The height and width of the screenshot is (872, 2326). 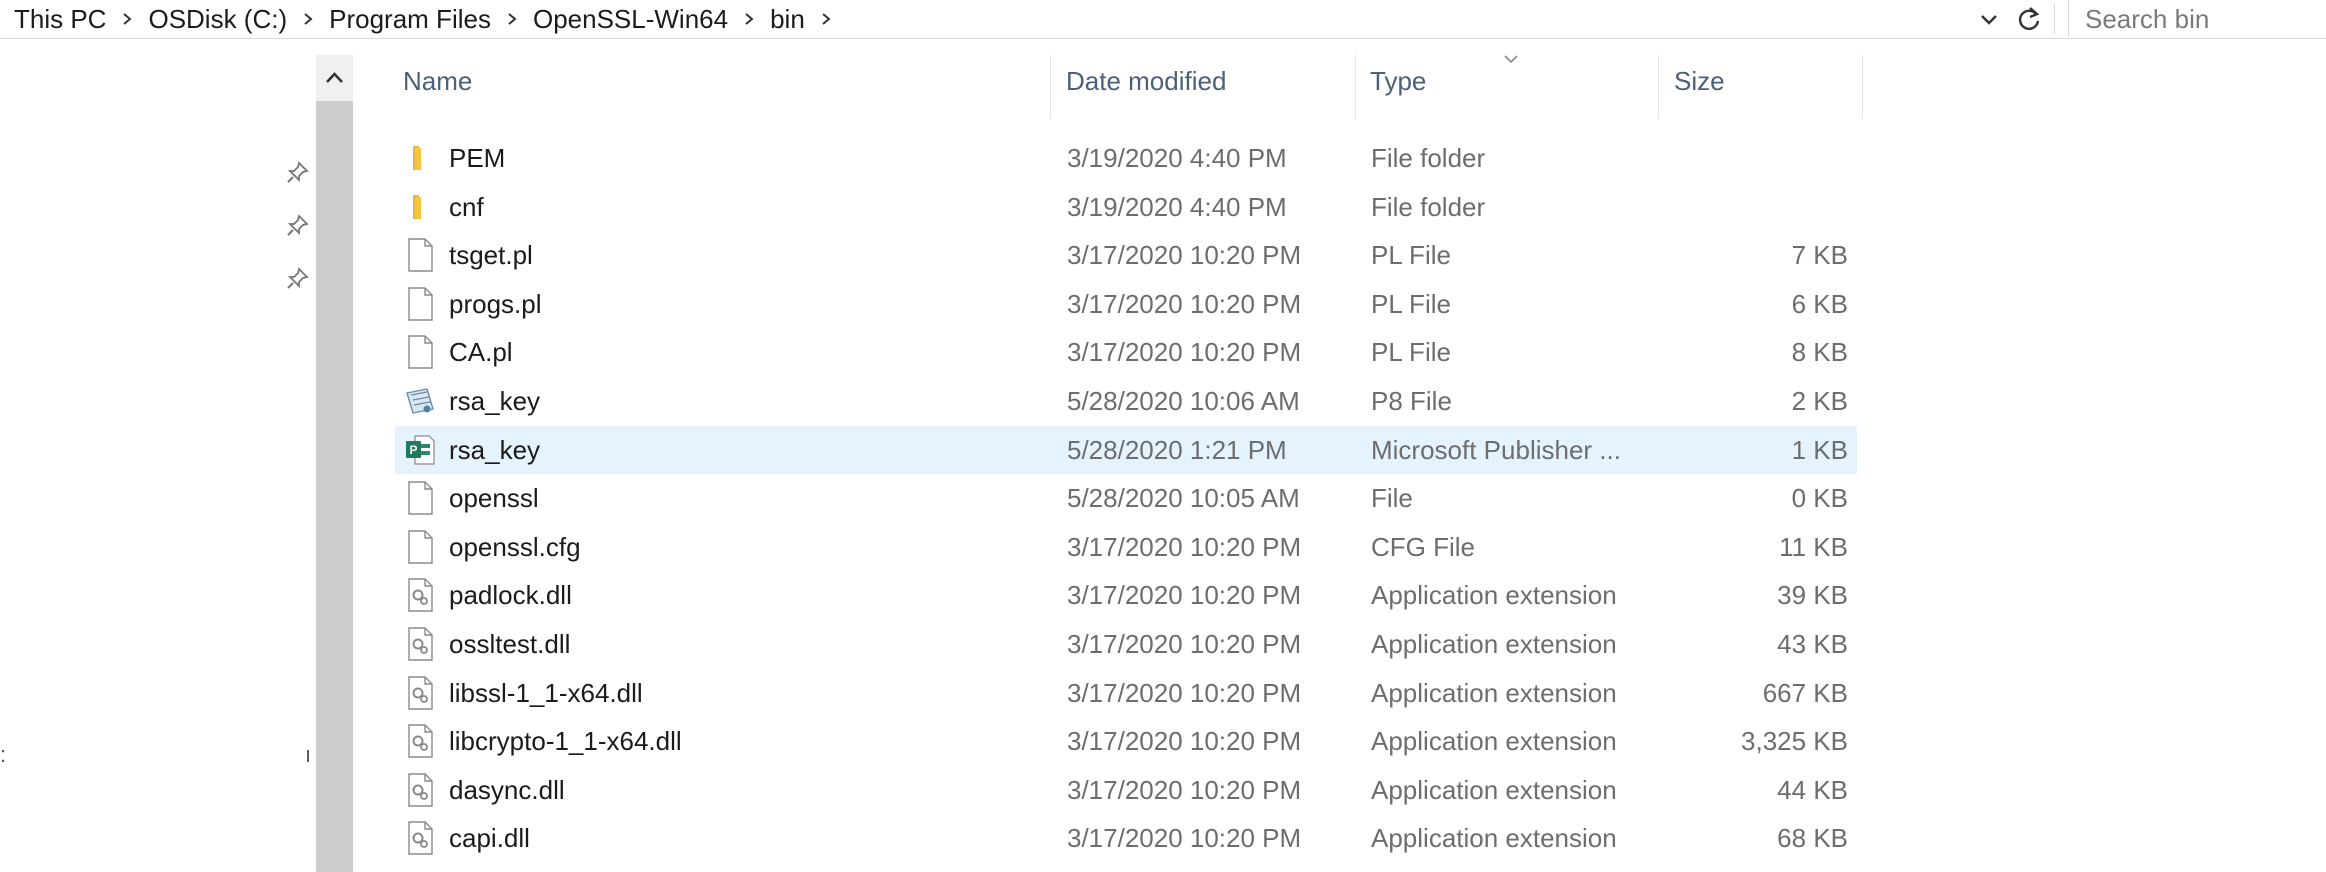 I want to click on breadcrumb-osdisk: OSDisk (C:), so click(x=217, y=19).